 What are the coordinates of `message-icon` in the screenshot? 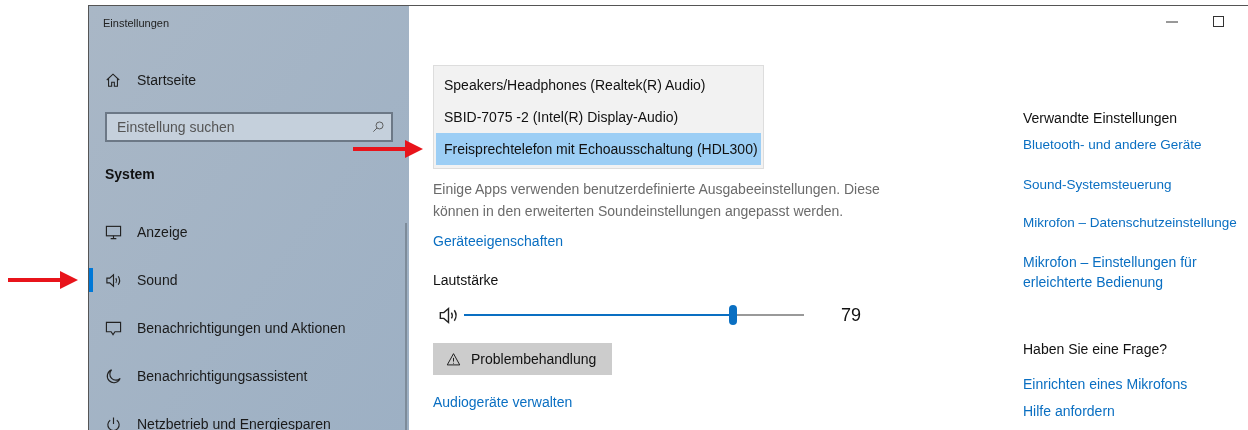 It's located at (113, 328).